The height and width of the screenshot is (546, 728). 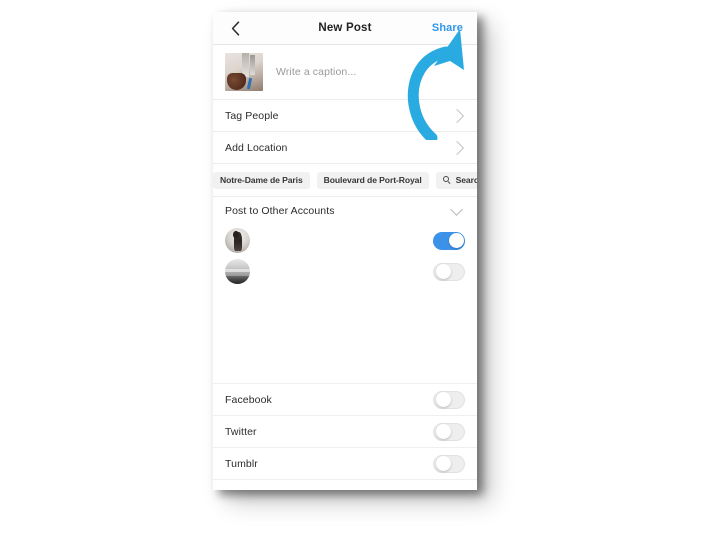 I want to click on content-spacer, so click(x=345, y=335).